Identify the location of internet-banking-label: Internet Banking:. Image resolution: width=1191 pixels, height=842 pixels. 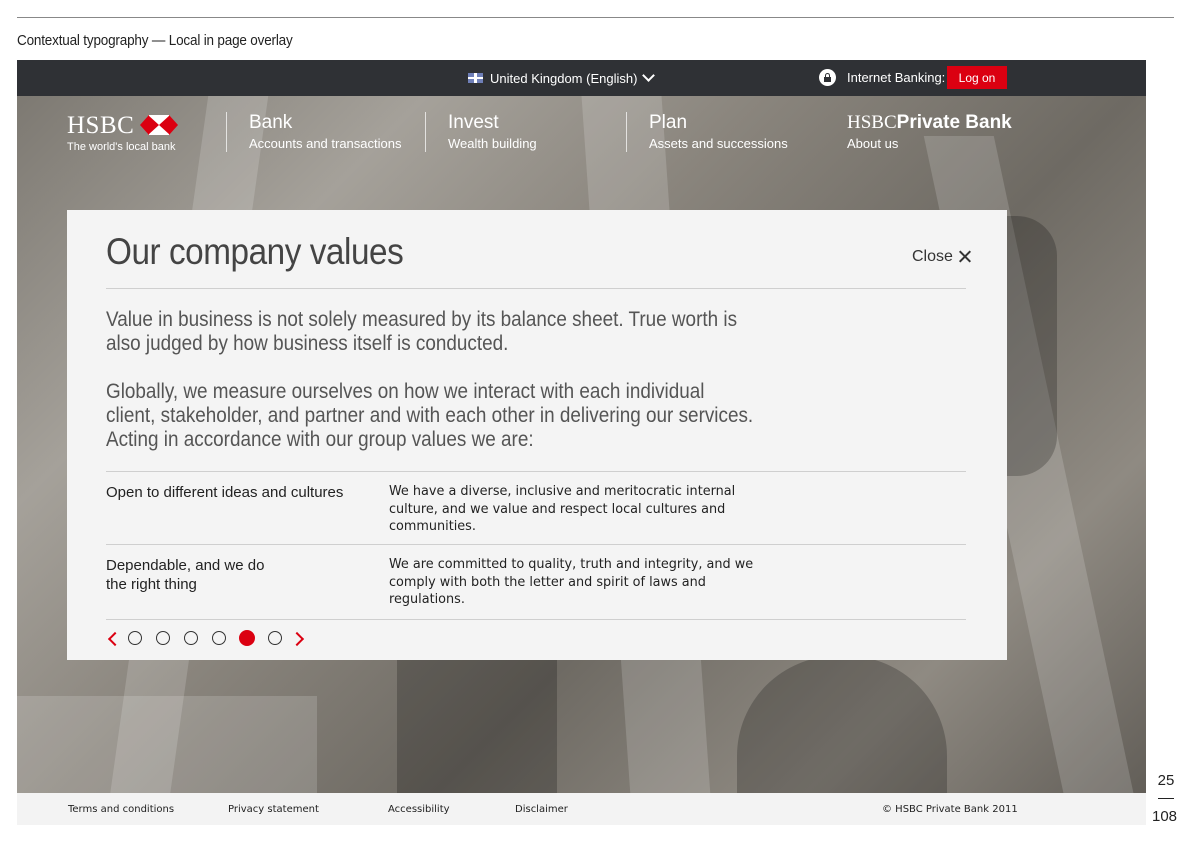
(896, 77).